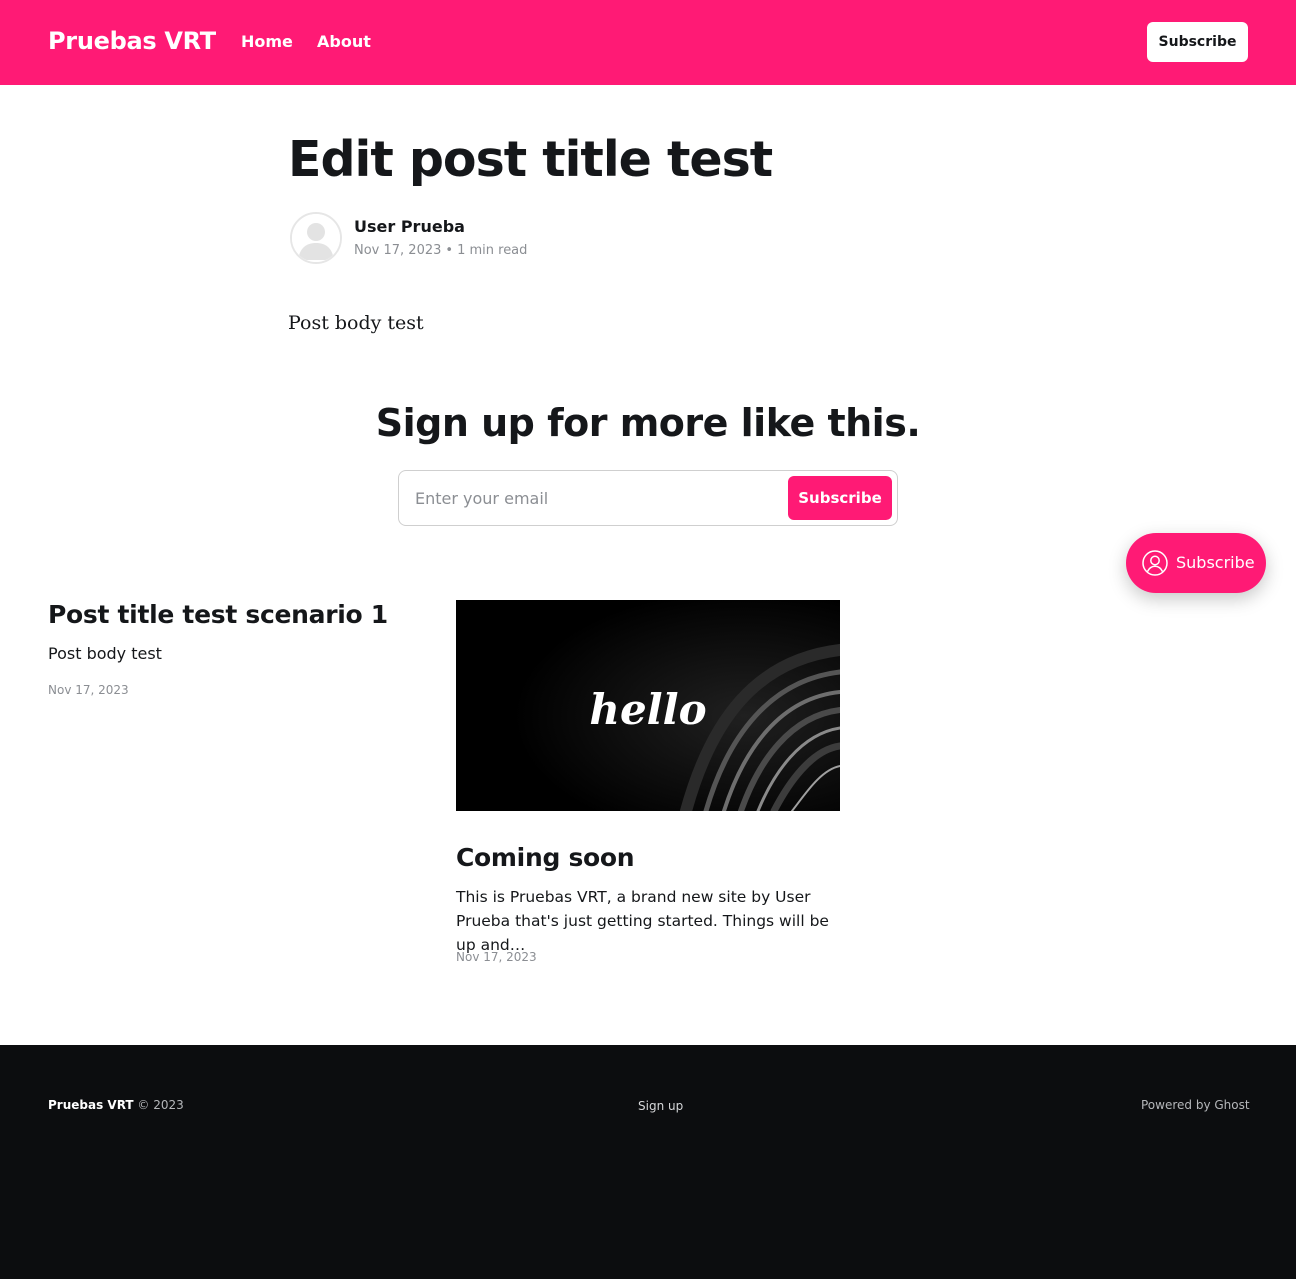  Describe the element at coordinates (1215, 562) in the screenshot. I see `portal-subscribe-label: Subscribe` at that location.